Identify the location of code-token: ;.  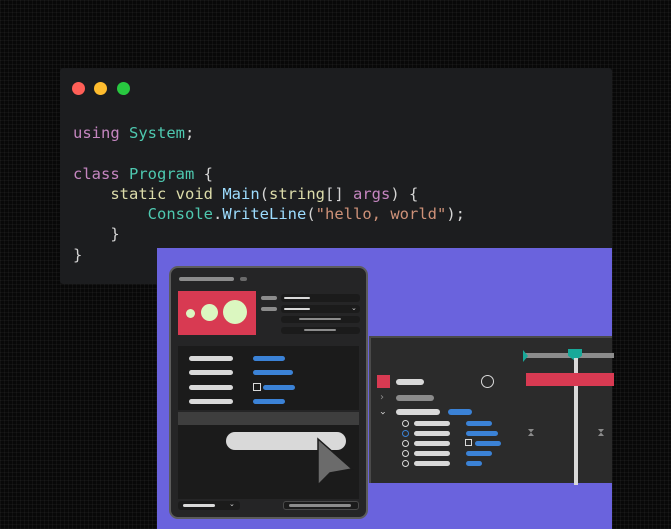
(190, 133).